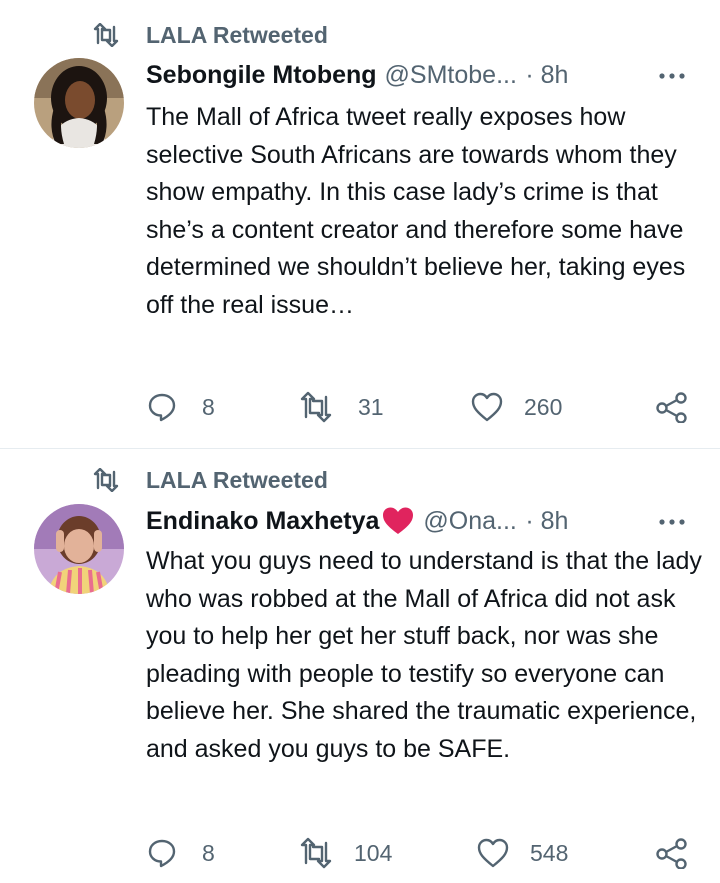 This screenshot has width=720, height=883. Describe the element at coordinates (426, 853) in the screenshot. I see `tweet-actions: 8 104 548` at that location.